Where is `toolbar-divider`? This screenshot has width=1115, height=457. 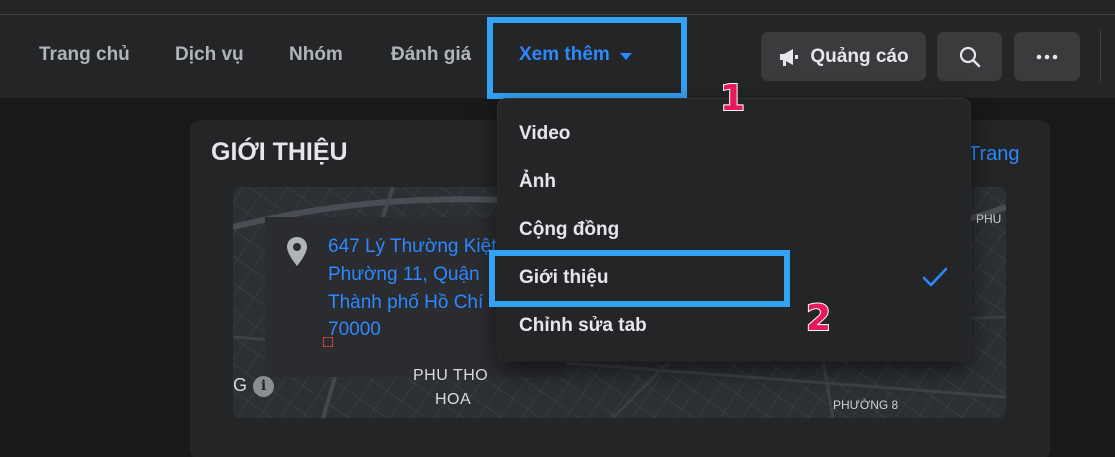
toolbar-divider is located at coordinates (1100, 56).